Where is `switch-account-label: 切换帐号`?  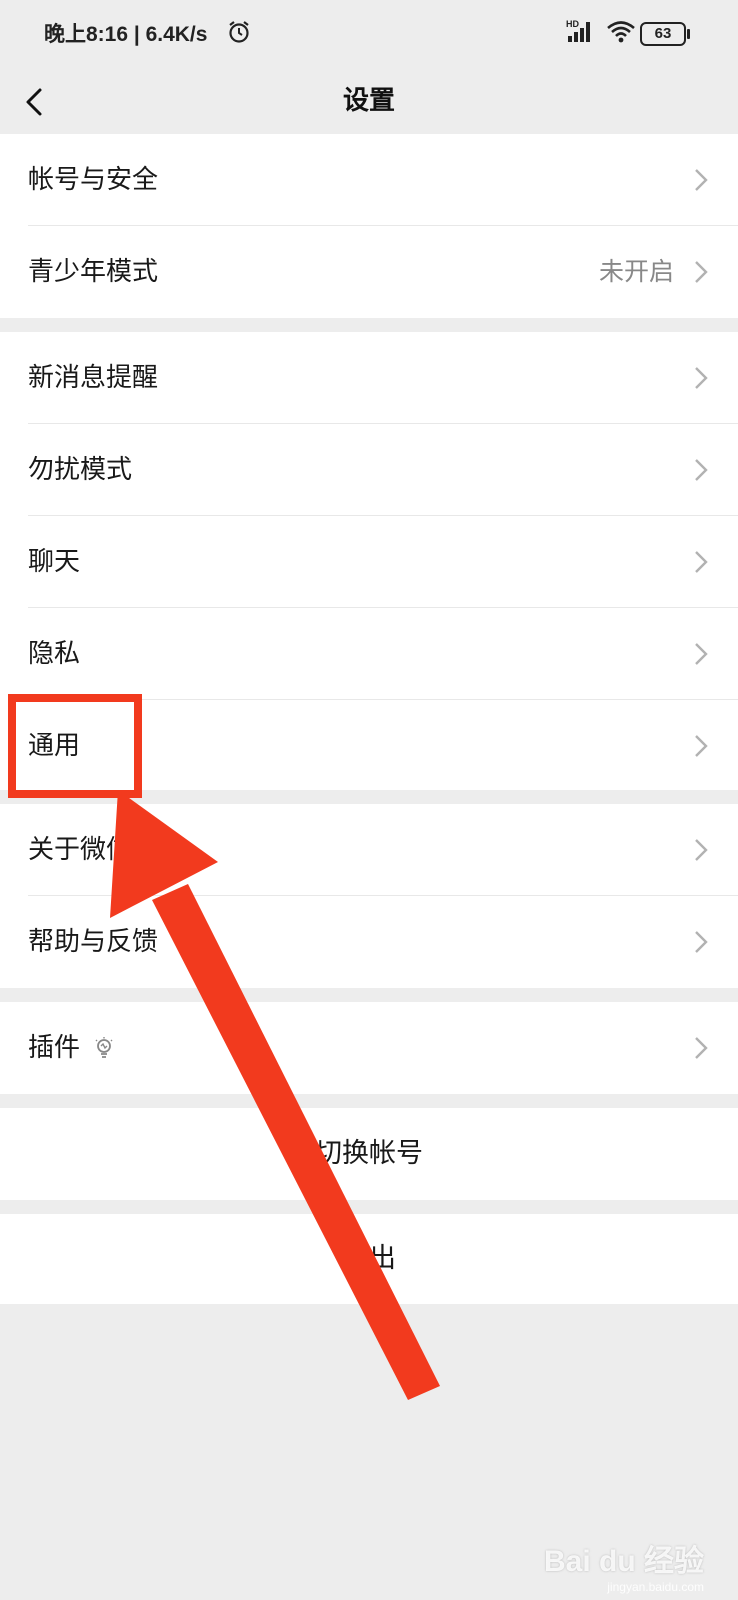
switch-account-label: 切换帐号 is located at coordinates (369, 1153).